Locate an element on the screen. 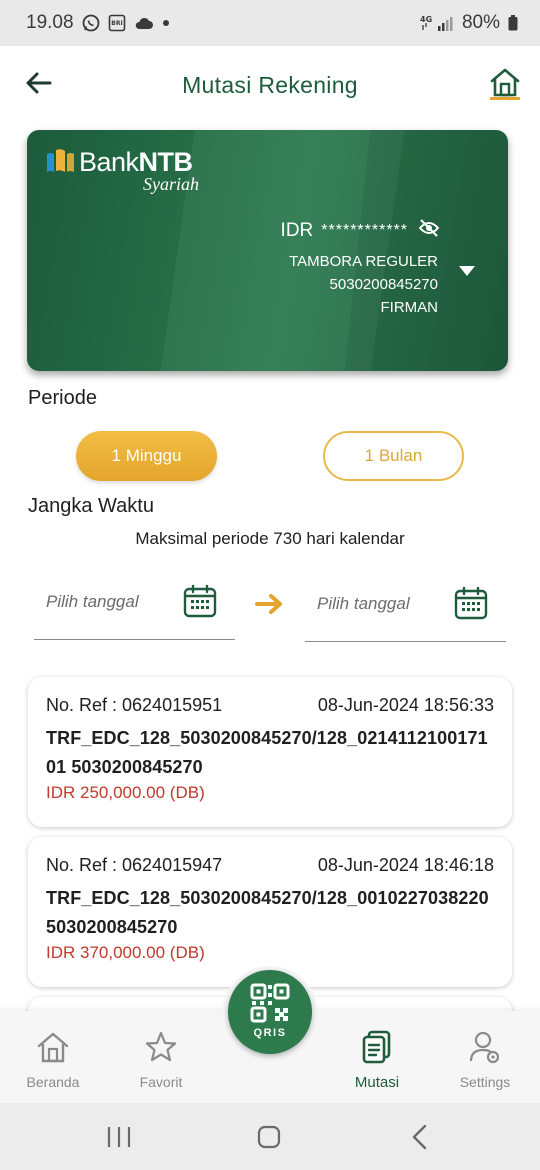  document-icon is located at coordinates (376, 1047).